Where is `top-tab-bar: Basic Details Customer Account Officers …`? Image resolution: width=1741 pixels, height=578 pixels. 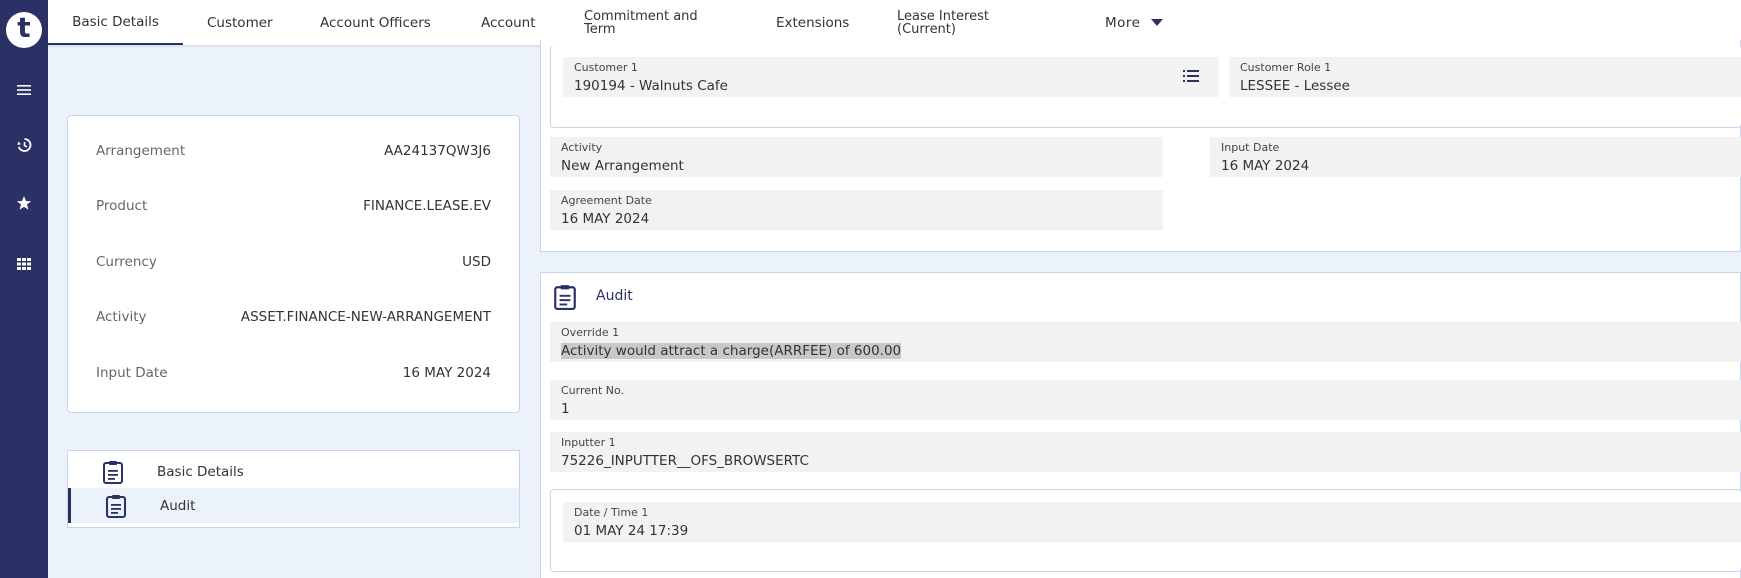
top-tab-bar: Basic Details Customer Account Officers … is located at coordinates (894, 22).